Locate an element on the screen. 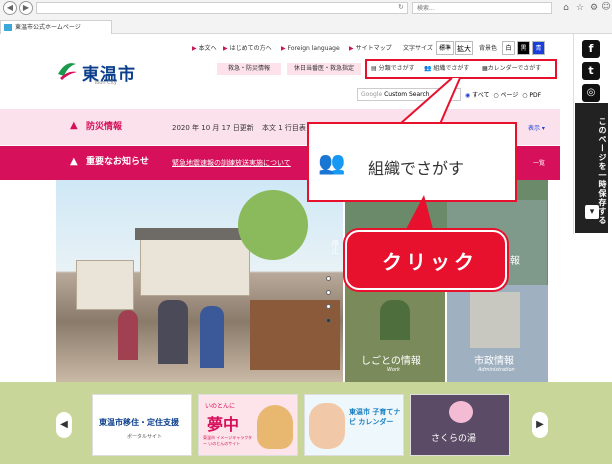  settings-gear-icon: ⚙ is located at coordinates (594, 8).